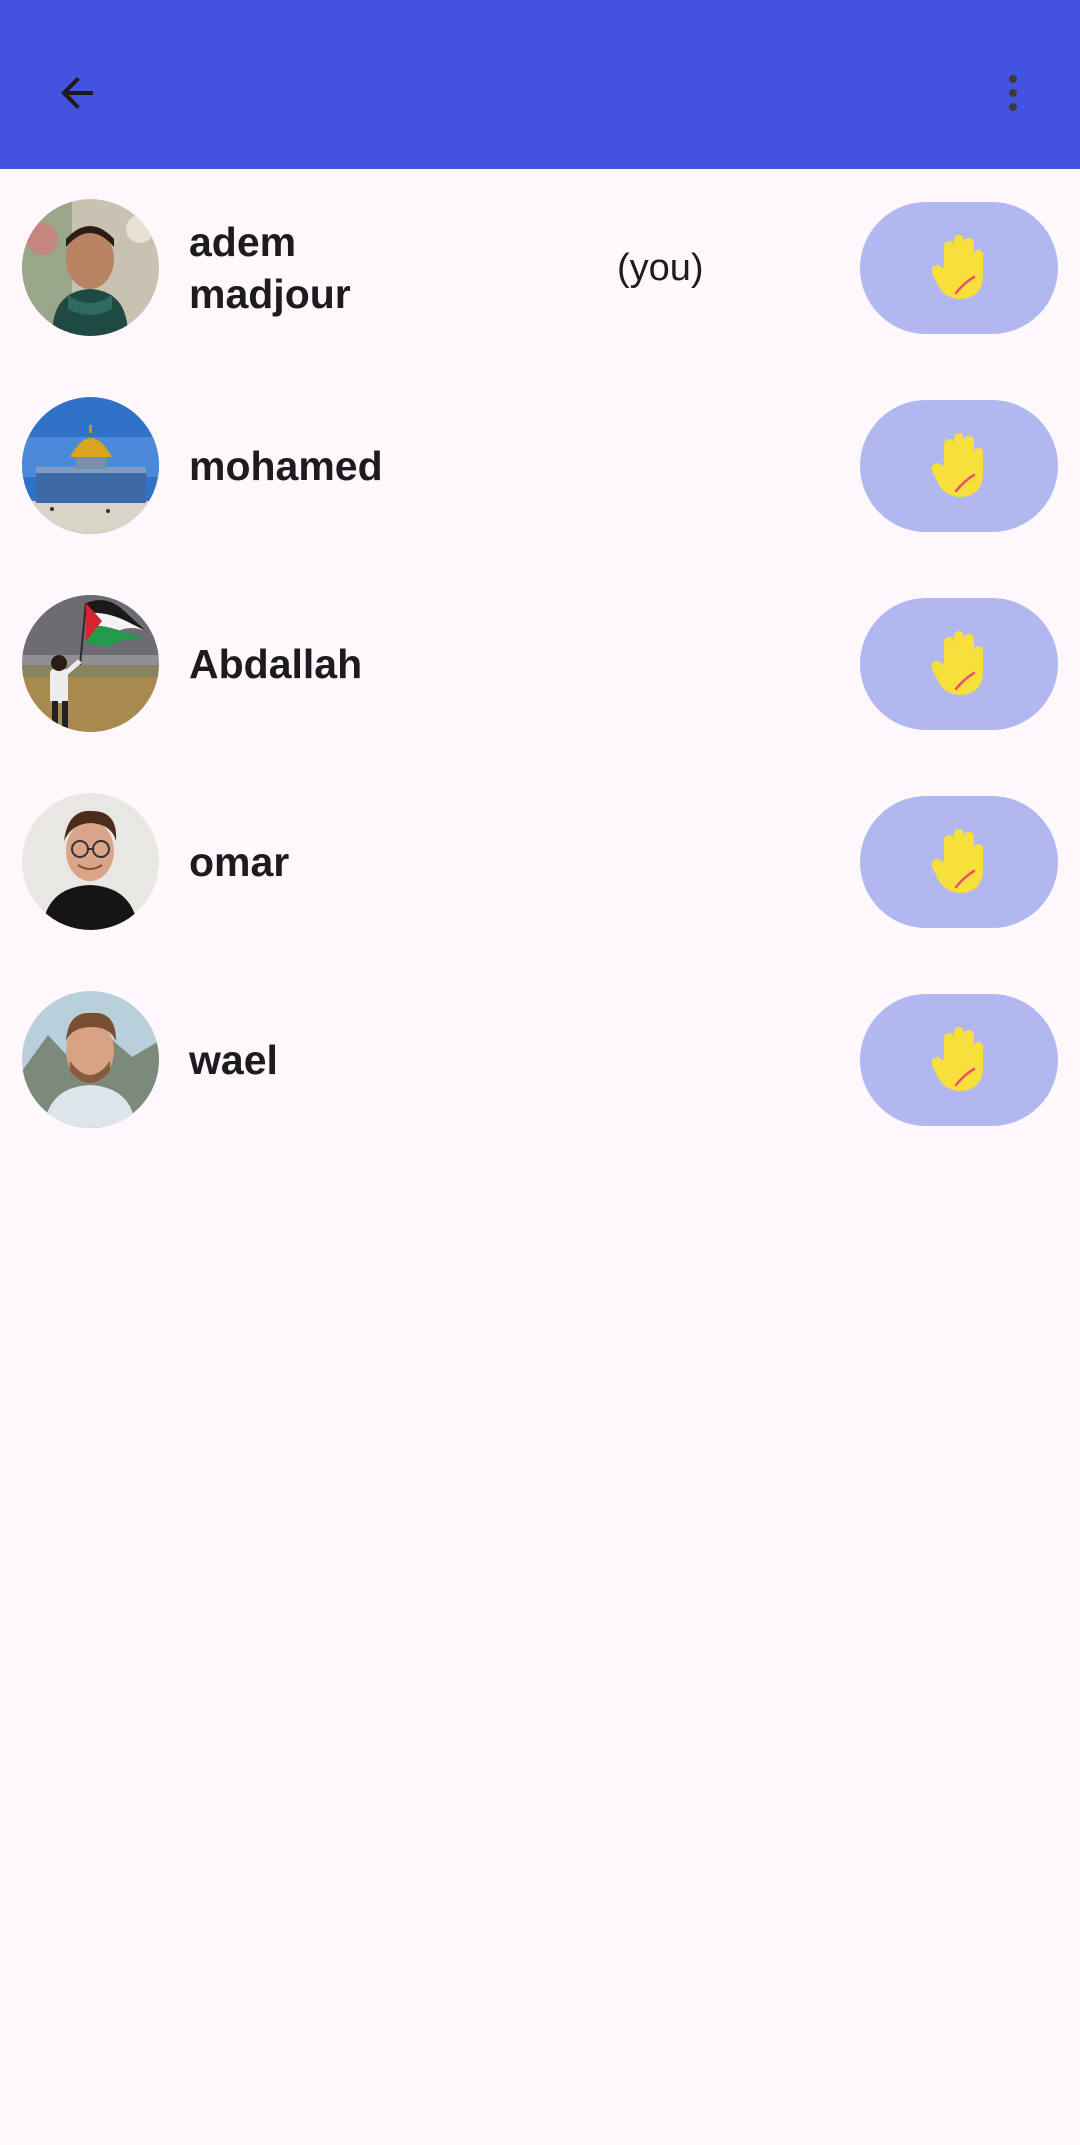 Image resolution: width=1080 pixels, height=2145 pixels. Describe the element at coordinates (540, 268) in the screenshot. I see `participant-row: adem madjour (you)` at that location.